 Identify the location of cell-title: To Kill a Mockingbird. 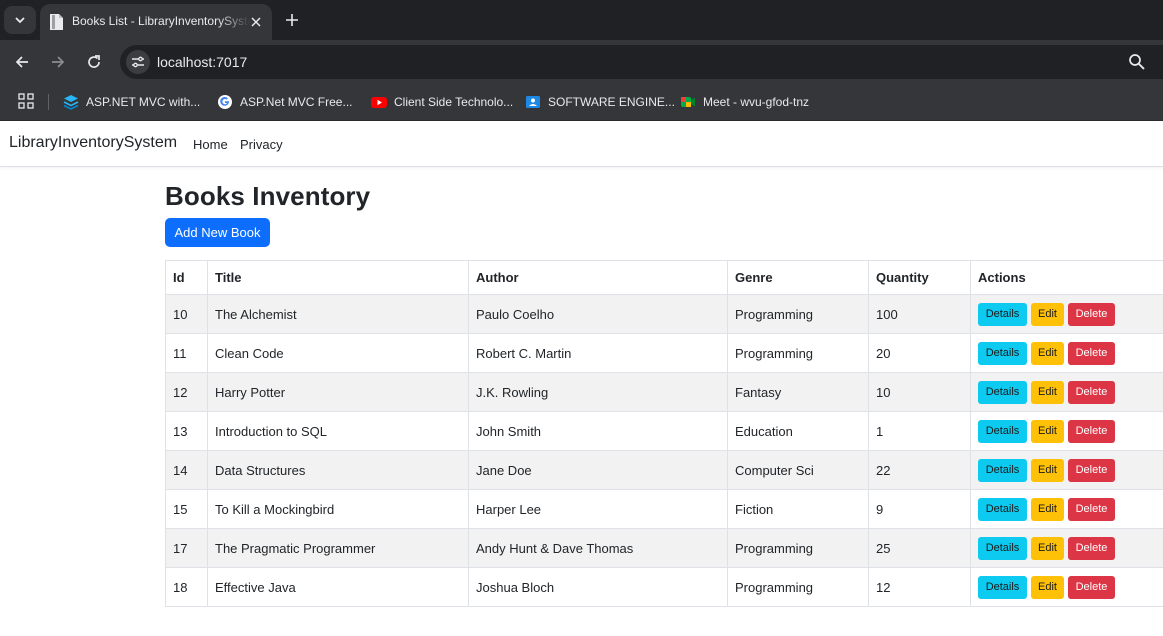
(338, 509).